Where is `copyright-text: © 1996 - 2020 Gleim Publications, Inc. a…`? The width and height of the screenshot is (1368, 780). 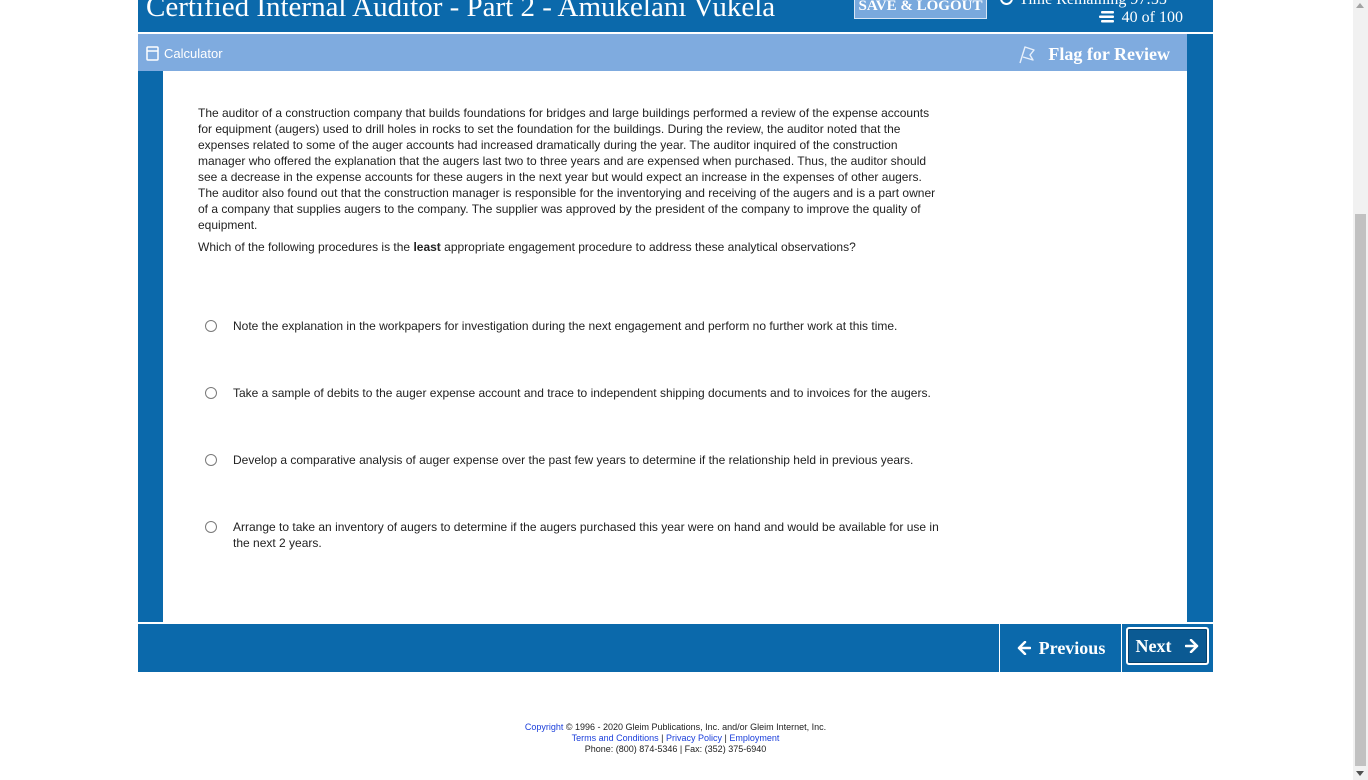 copyright-text: © 1996 - 2020 Gleim Publications, Inc. a… is located at coordinates (695, 727).